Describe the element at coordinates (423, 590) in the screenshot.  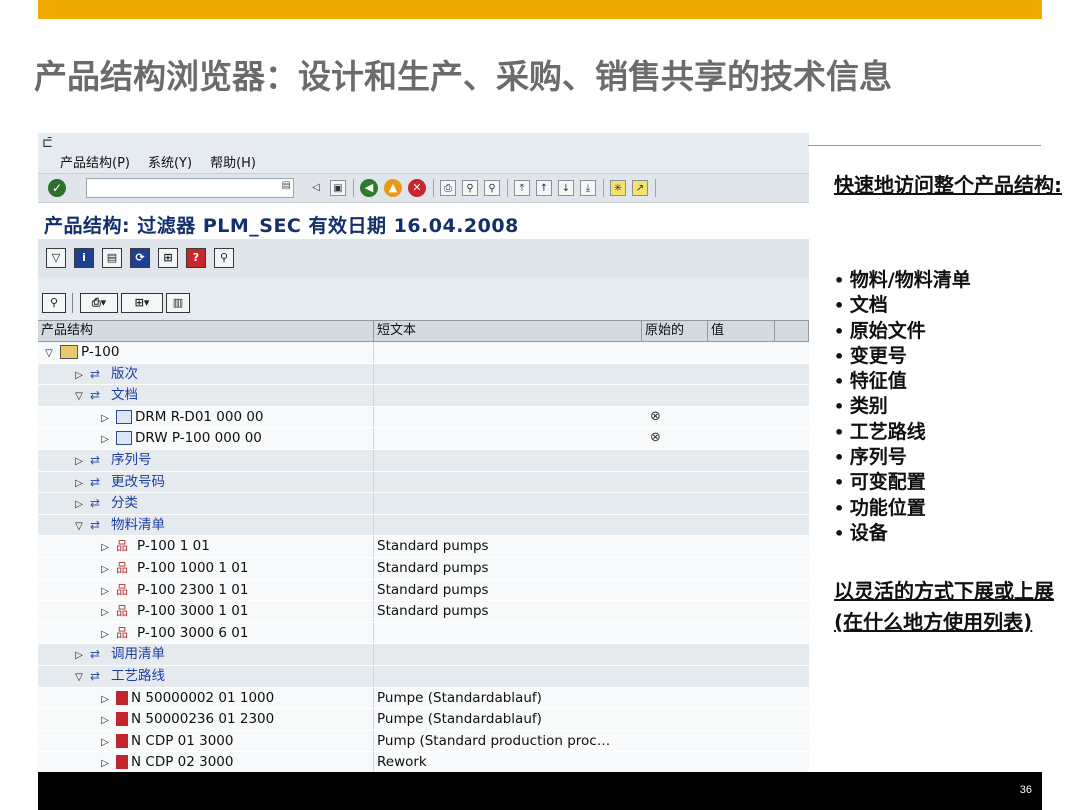
I see `tree-row: ▷ 品 P-100 2300 1 01 Standard pumps` at that location.